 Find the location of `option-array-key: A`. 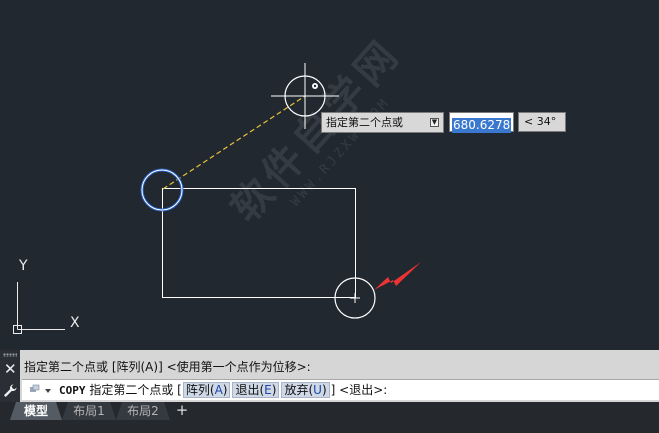

option-array-key: A is located at coordinates (218, 390).